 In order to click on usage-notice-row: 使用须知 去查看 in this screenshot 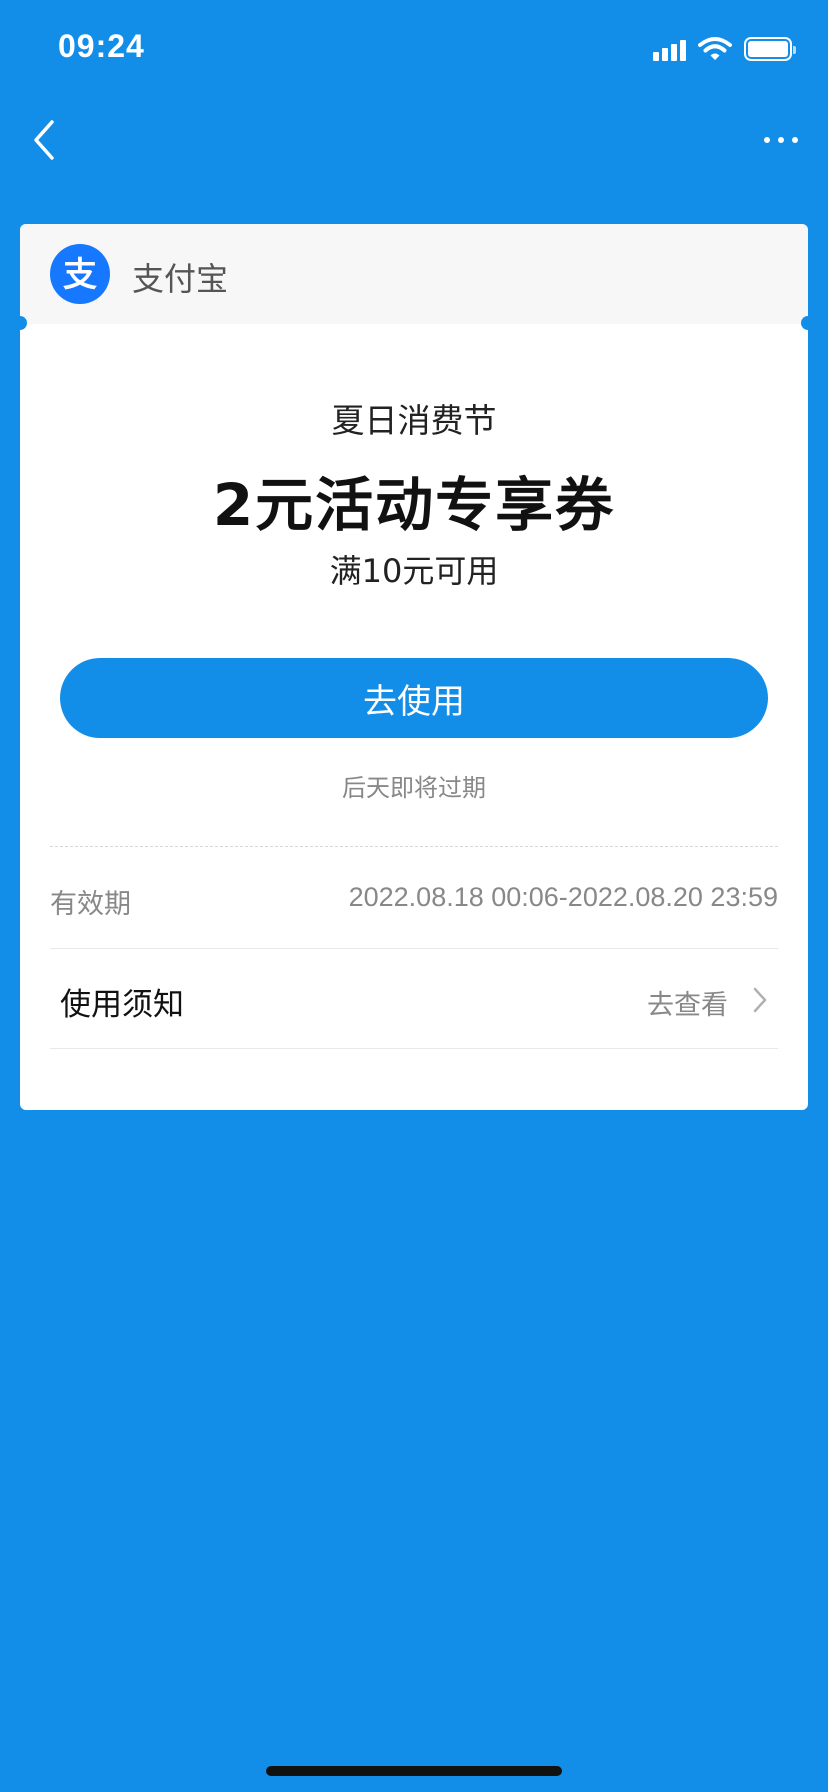, I will do `click(414, 999)`.